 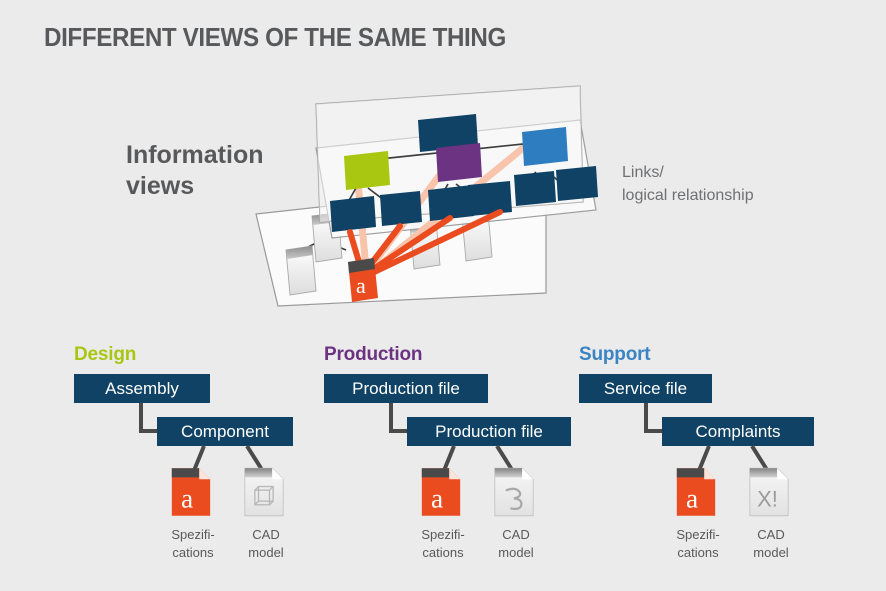 I want to click on production-cad-caption-l1: CAD, so click(x=516, y=534).